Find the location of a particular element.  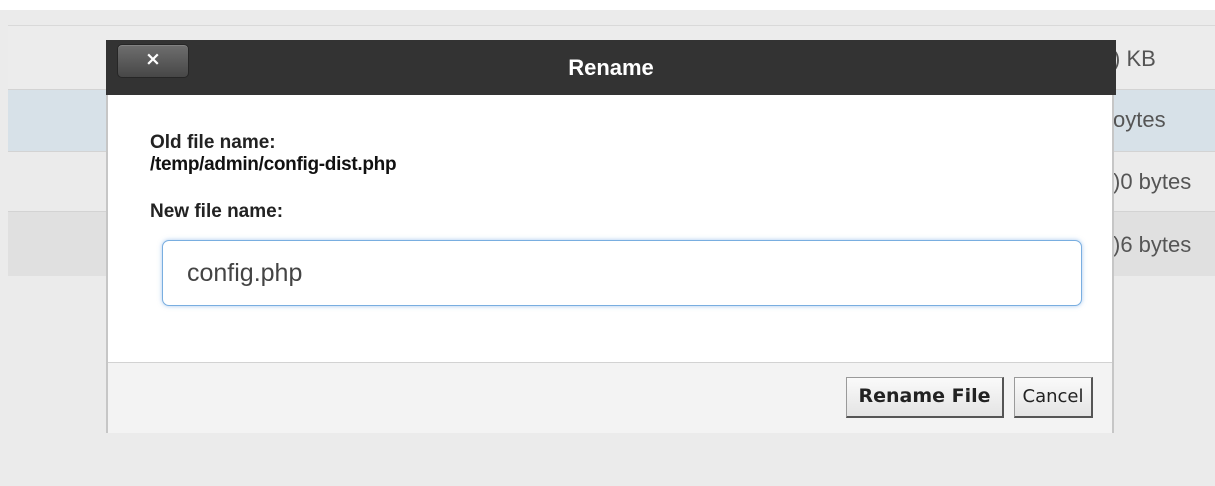

new-file-name-input is located at coordinates (622, 273).